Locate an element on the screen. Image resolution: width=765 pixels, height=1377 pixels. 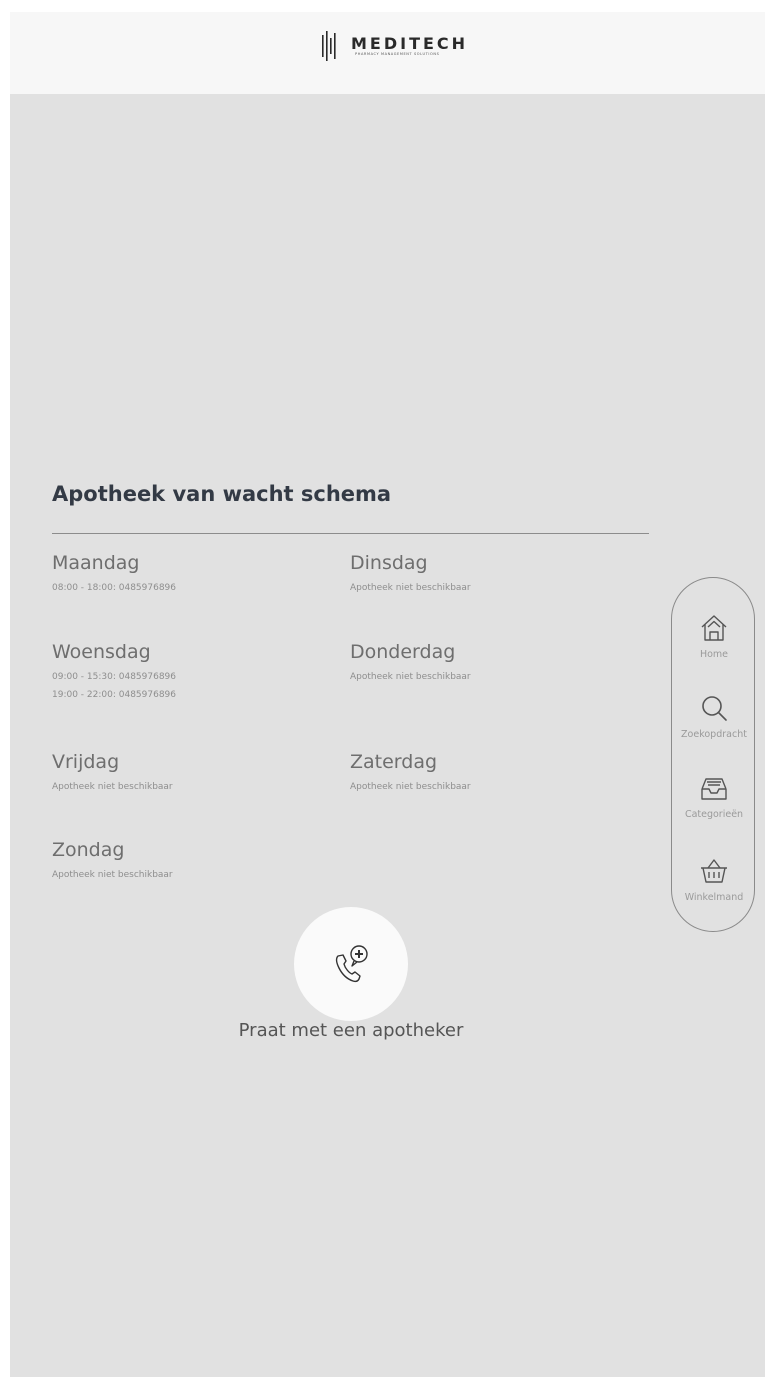
day-name: Zaterdag is located at coordinates (394, 762).